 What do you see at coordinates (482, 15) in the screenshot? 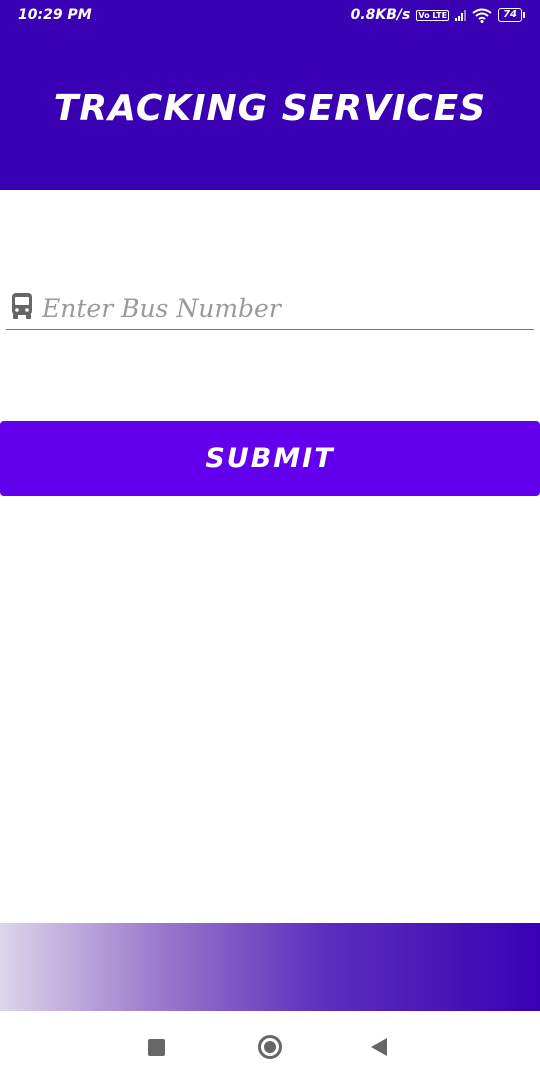
I see `wifi-icon` at bounding box center [482, 15].